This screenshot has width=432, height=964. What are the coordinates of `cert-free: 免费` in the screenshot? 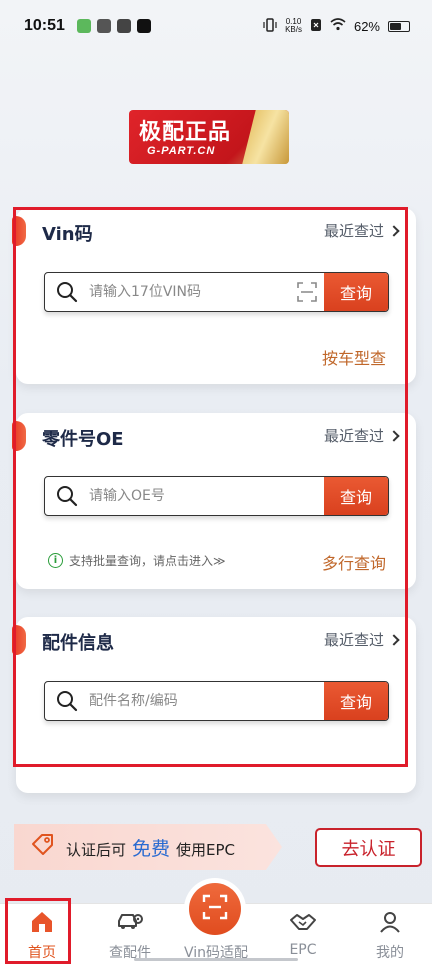 It's located at (151, 848).